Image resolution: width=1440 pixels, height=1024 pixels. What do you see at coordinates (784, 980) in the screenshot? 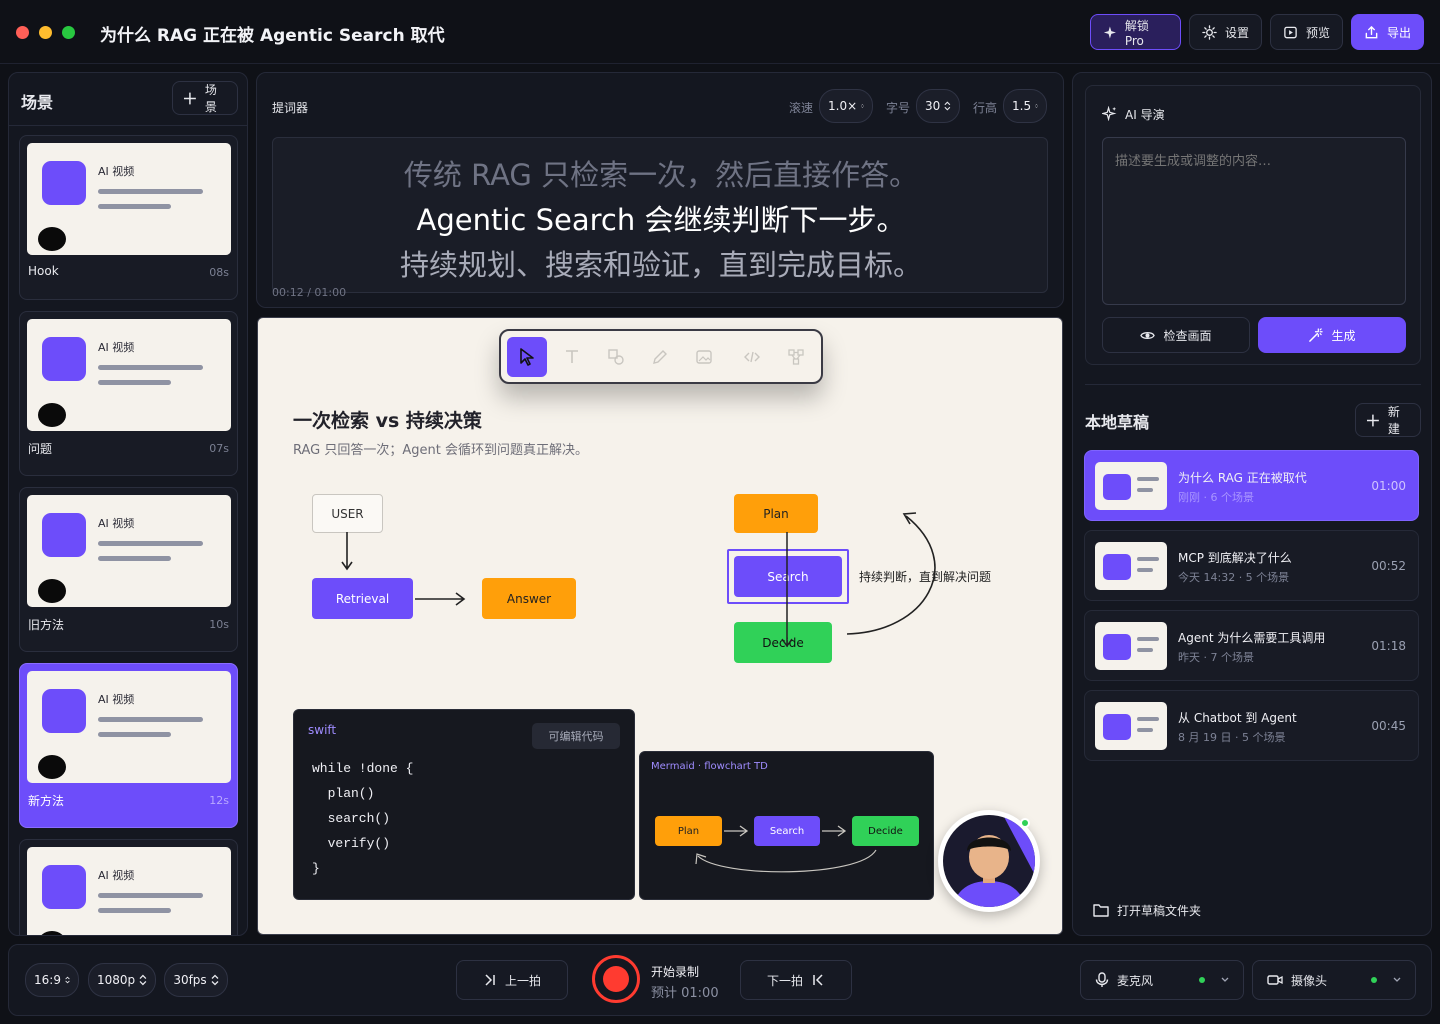
I see `next-beat-label: 下一拍` at bounding box center [784, 980].